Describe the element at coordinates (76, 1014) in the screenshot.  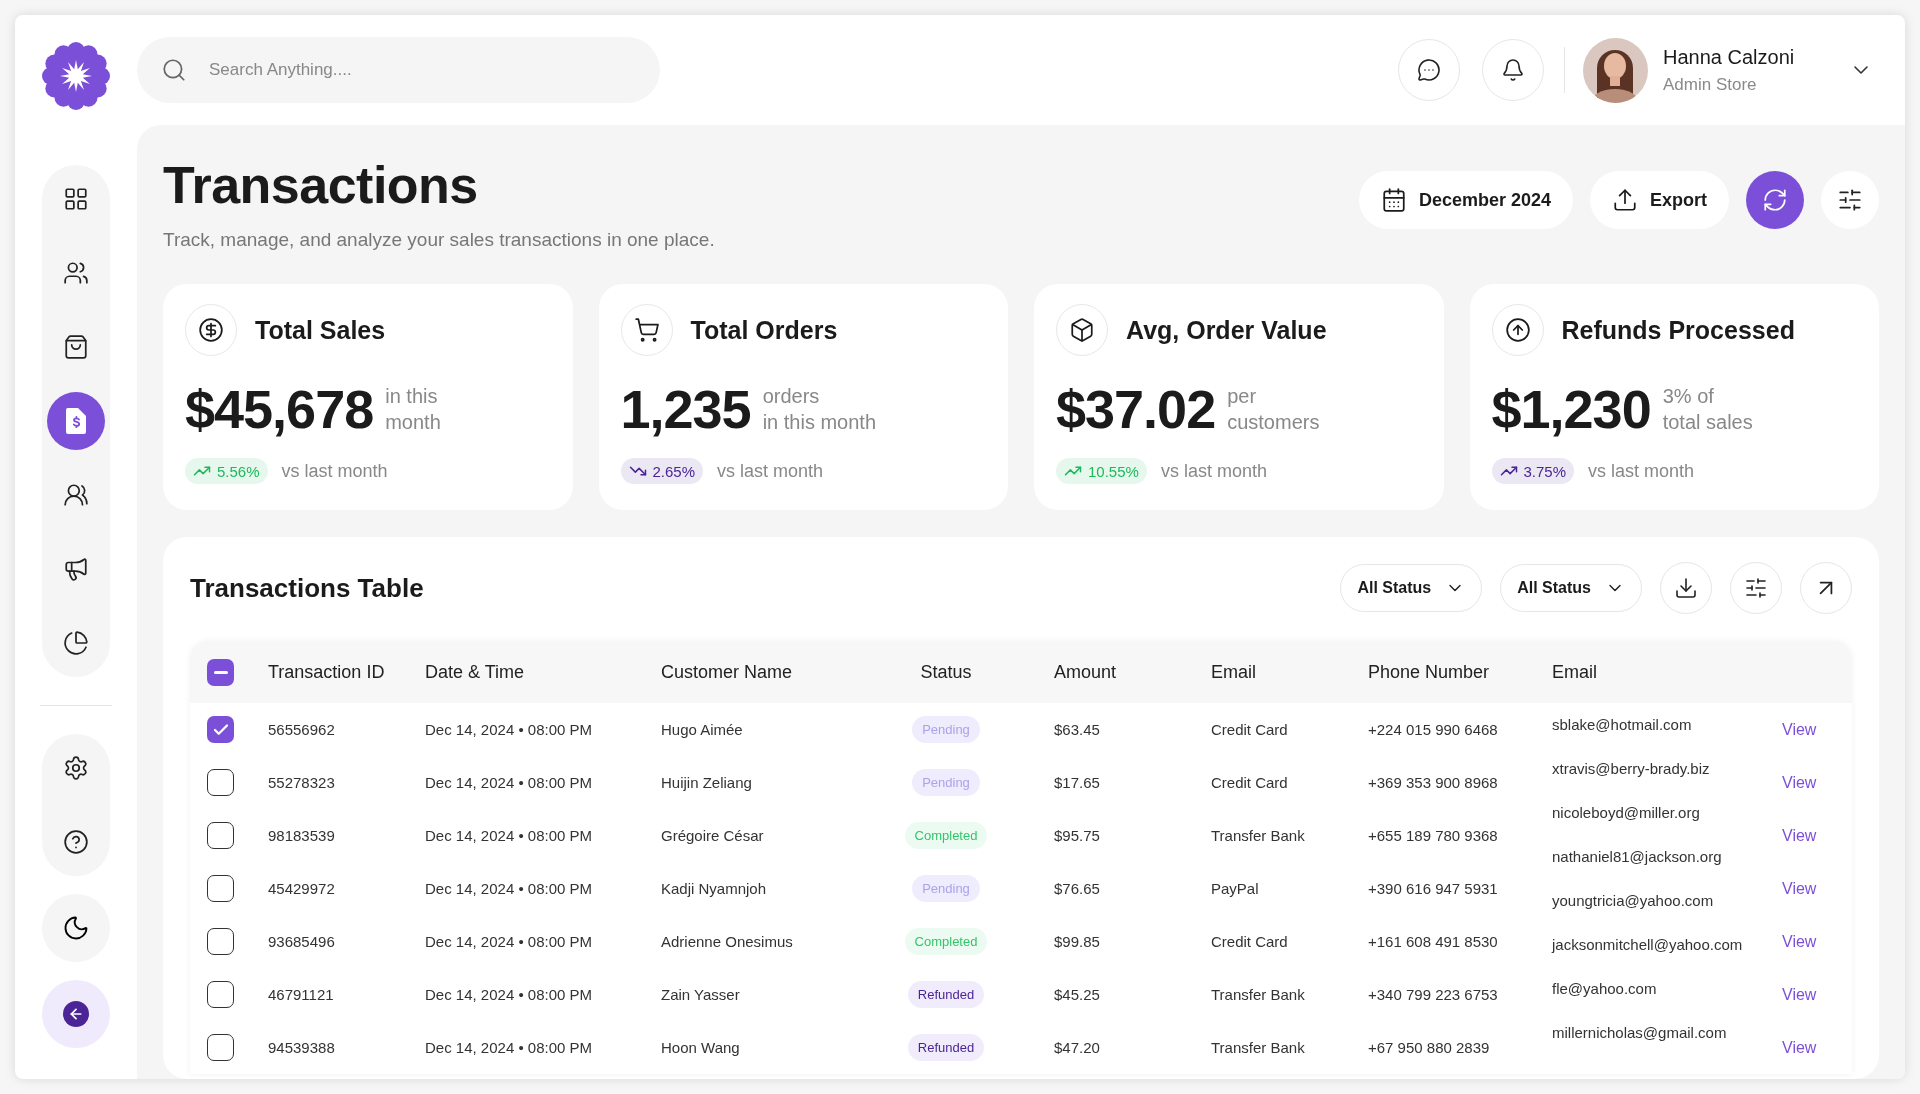
I see `arrow-left-icon` at that location.